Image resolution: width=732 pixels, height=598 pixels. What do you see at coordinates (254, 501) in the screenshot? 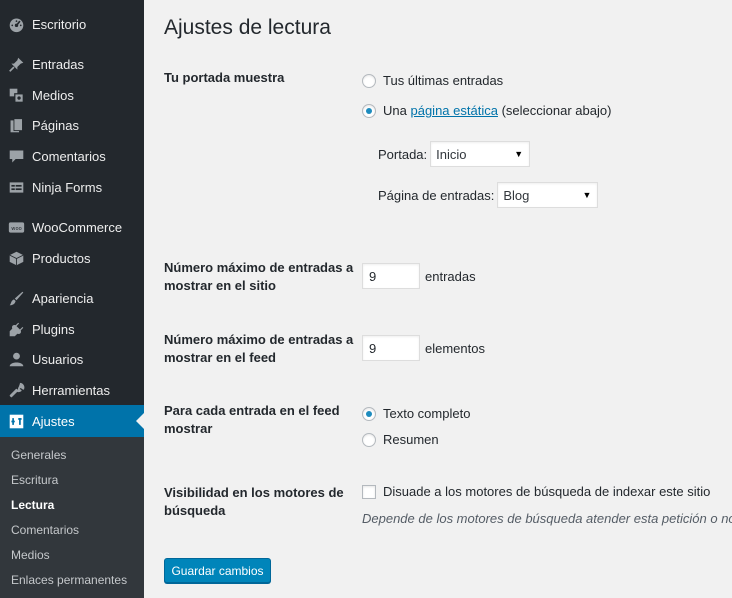
I see `search-visibility-label: Visibilidad en los motores de búsqueda` at bounding box center [254, 501].